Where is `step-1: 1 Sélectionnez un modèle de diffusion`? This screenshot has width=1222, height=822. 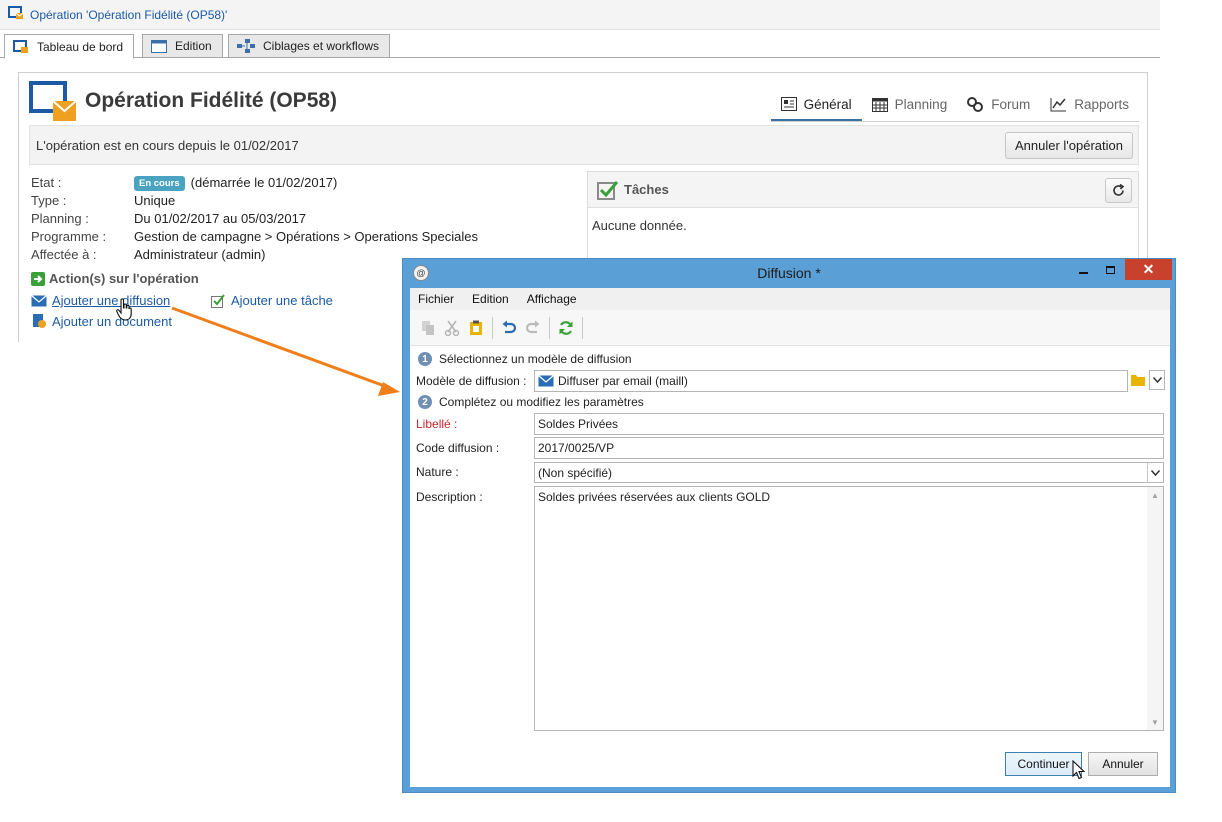
step-1: 1 Sélectionnez un modèle de diffusion is located at coordinates (525, 359).